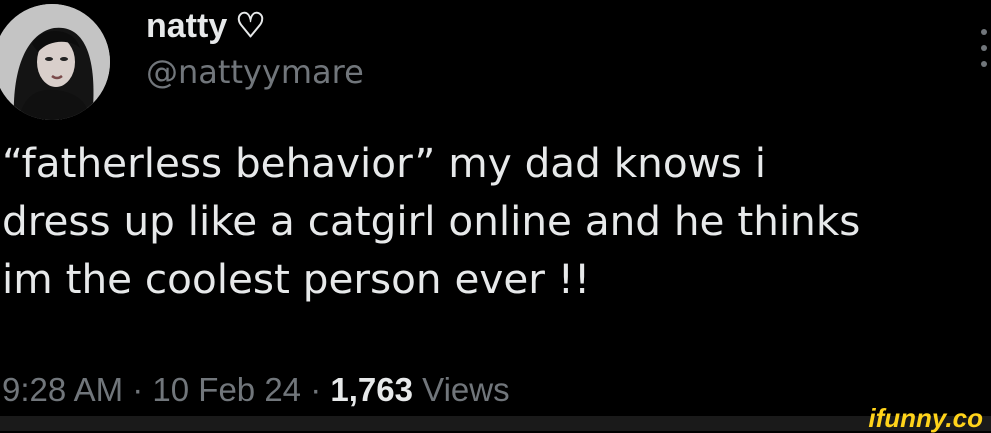 This screenshot has height=433, width=991. What do you see at coordinates (62, 389) in the screenshot?
I see `tweet-time: 9:28 AM` at bounding box center [62, 389].